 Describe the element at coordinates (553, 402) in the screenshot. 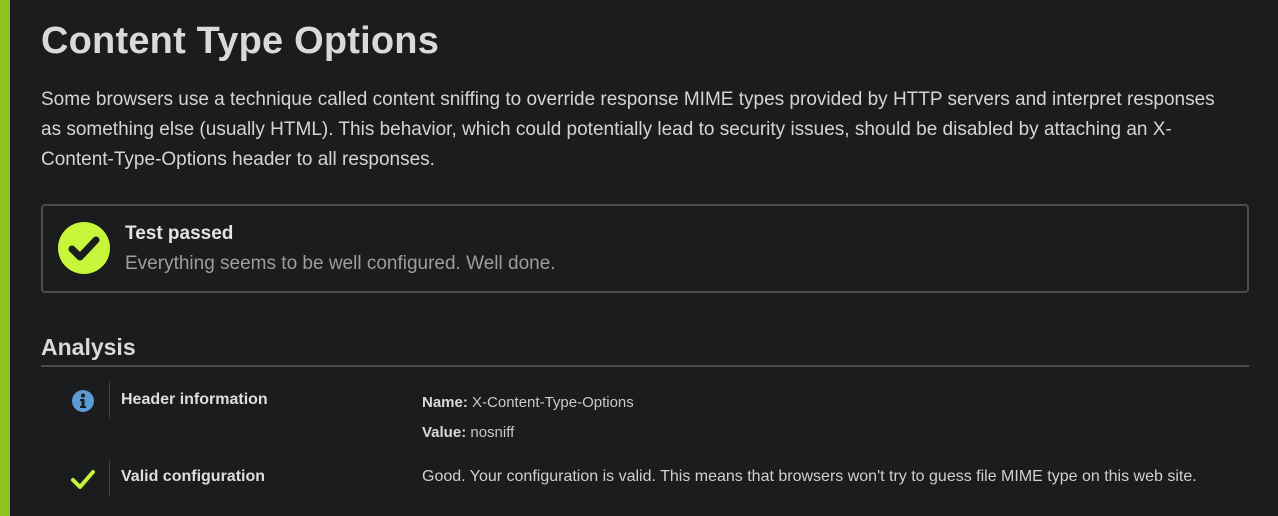

I see `header-name-value: X-Content-Type-Options` at that location.